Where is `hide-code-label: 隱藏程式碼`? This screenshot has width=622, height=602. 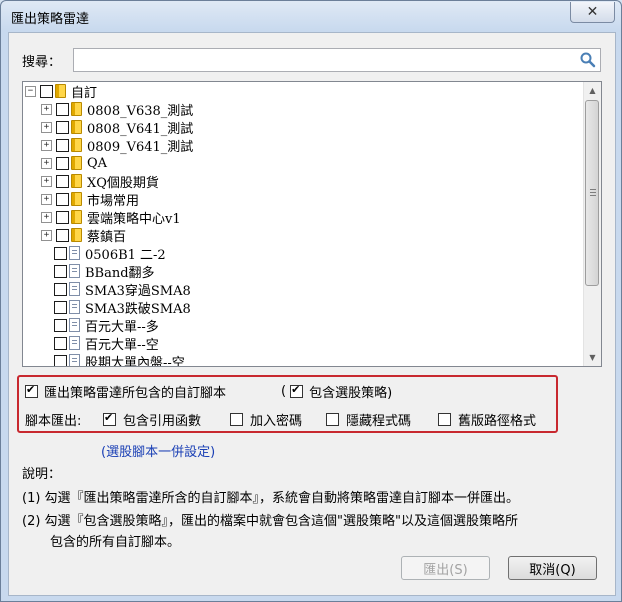
hide-code-label: 隱藏程式碼 is located at coordinates (379, 421).